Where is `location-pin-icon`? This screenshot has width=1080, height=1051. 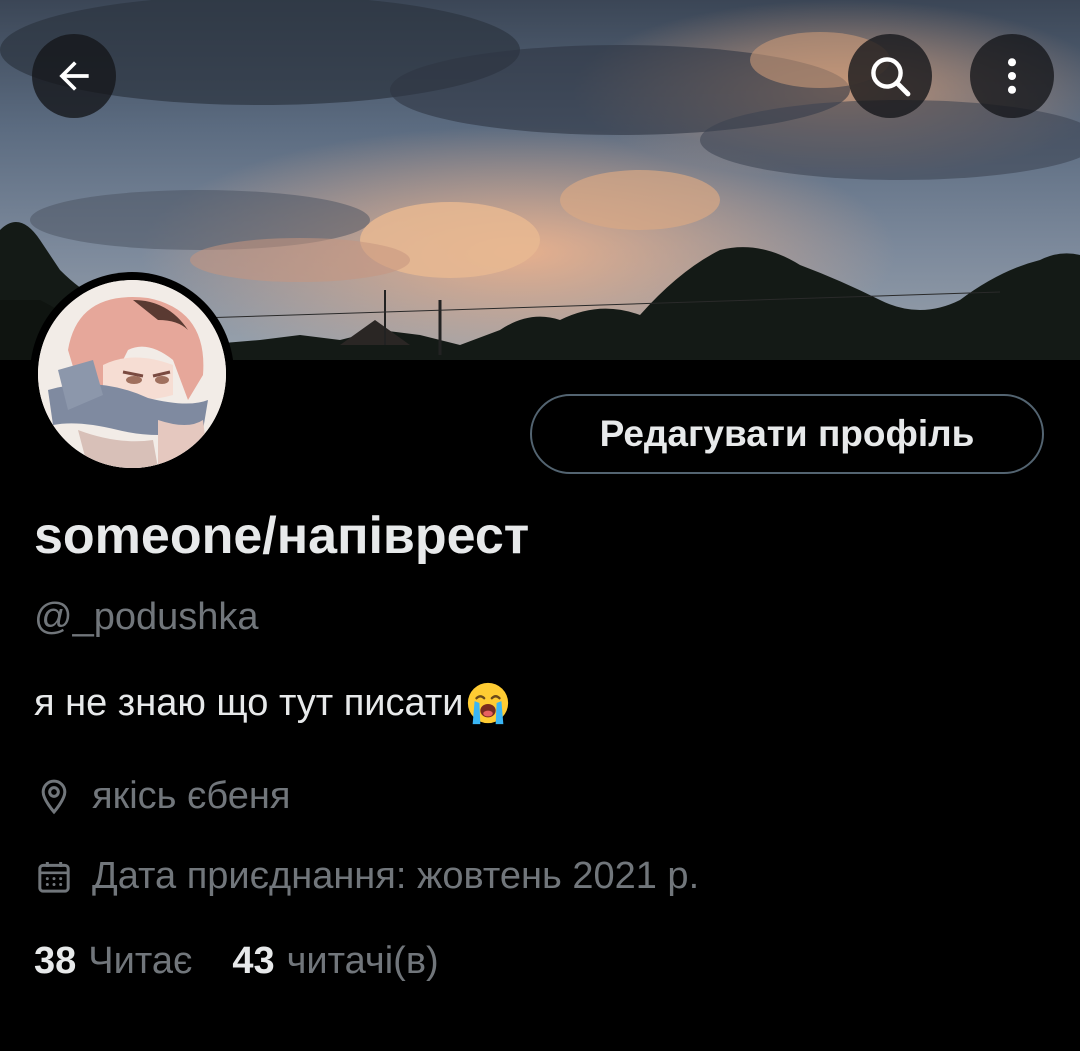
location-pin-icon is located at coordinates (54, 797).